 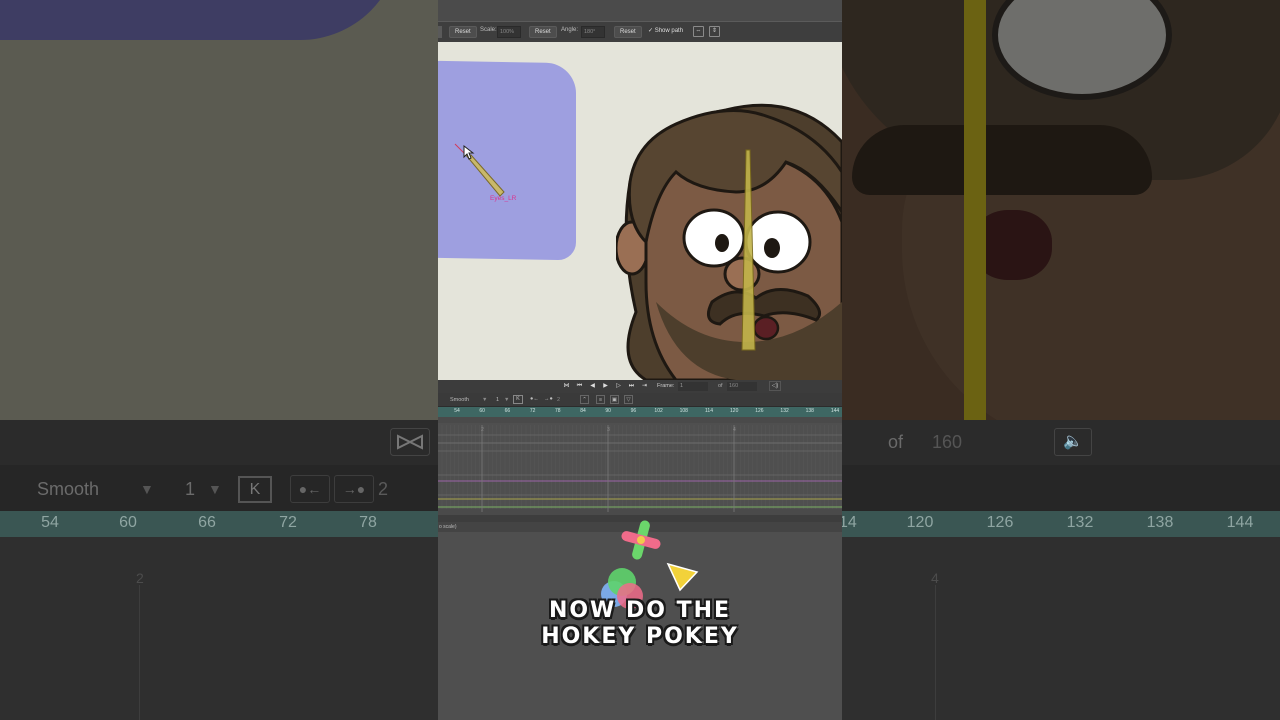 I want to click on keyframe-bar: Smooth ▼ 1 ▼ K ●← →● 2 ⌃ ≡ ▣ ▽, so click(x=640, y=400).